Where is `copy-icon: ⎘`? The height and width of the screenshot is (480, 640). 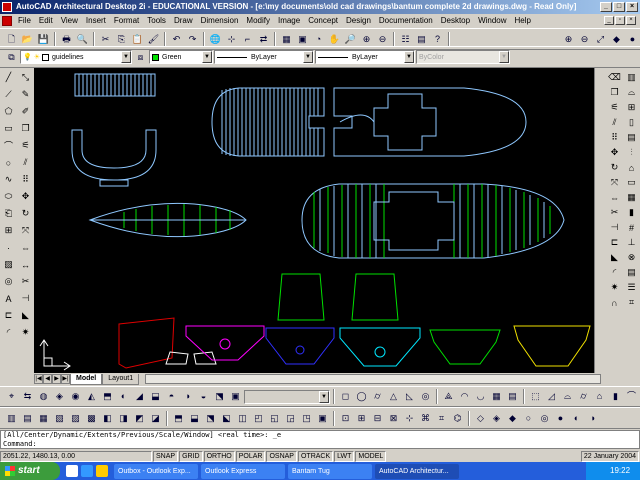
copy-icon: ⎘ is located at coordinates (121, 39).